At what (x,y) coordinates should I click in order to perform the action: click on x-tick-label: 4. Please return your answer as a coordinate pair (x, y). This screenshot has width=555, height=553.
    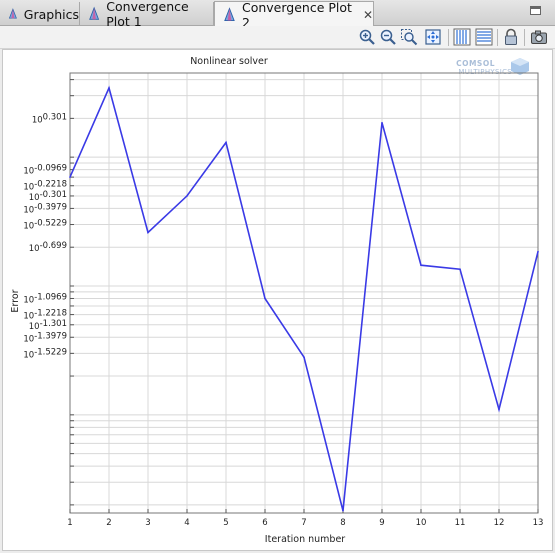
    Looking at the image, I should click on (186, 523).